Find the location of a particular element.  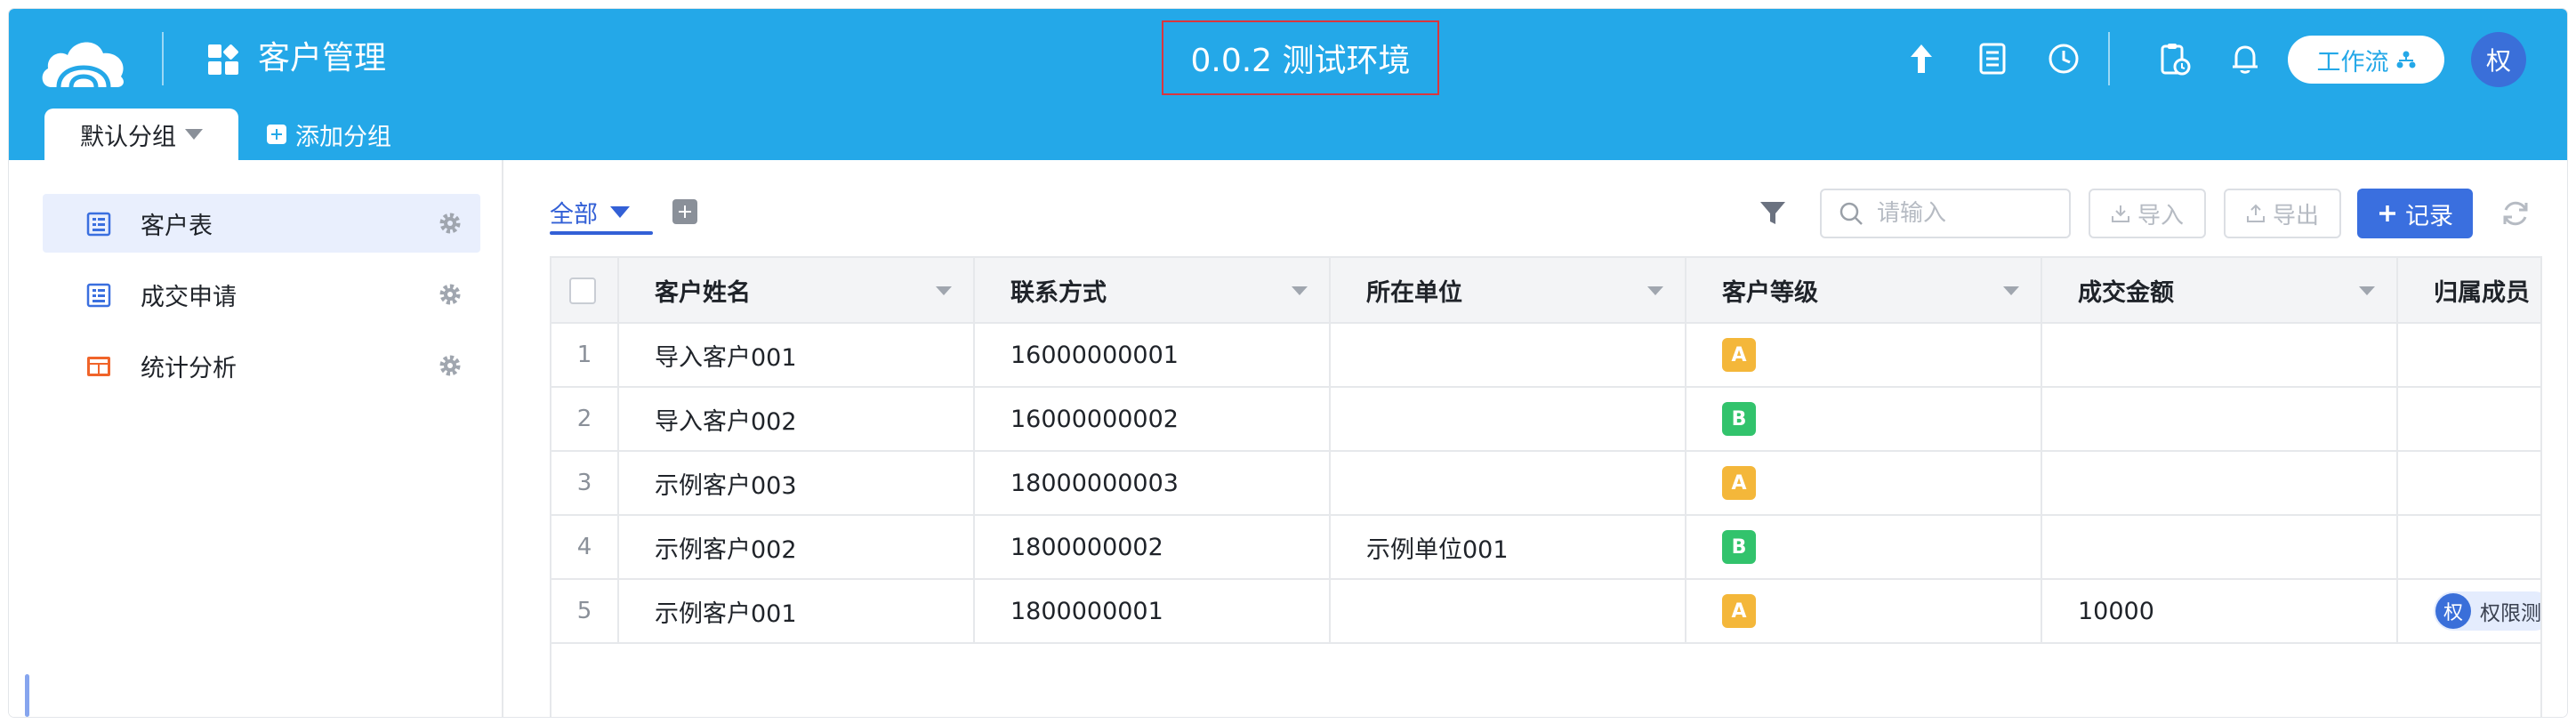

table-row: 1 导入客户001 16000000001 A is located at coordinates (1545, 356).